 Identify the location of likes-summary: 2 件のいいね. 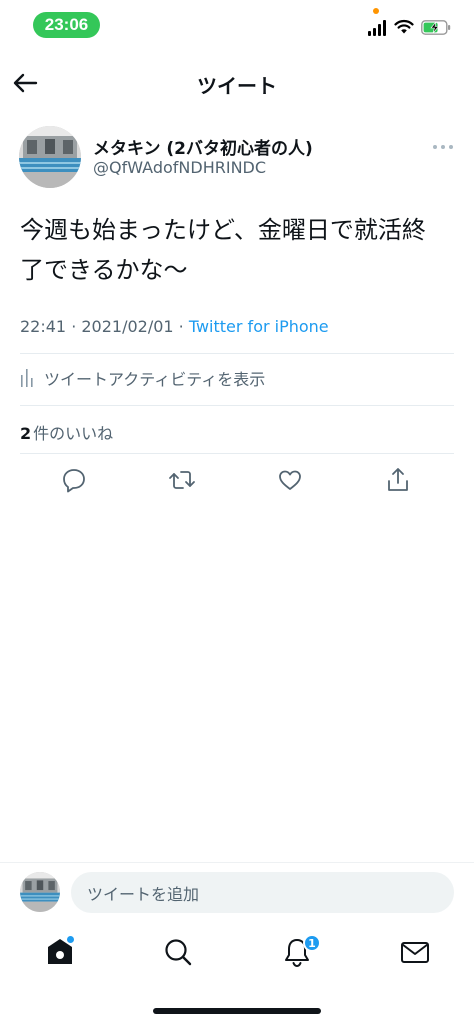
(66, 432).